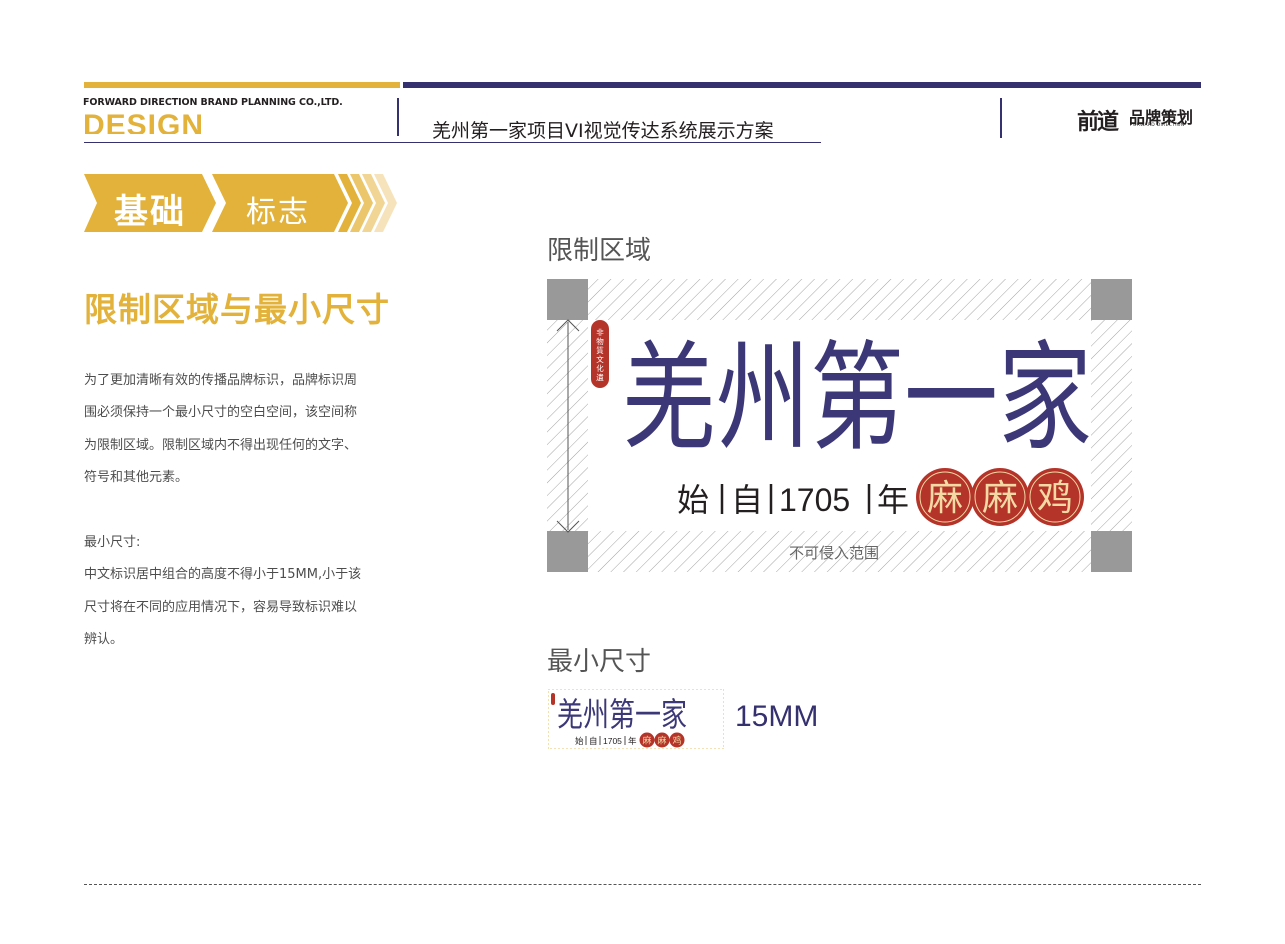 The image size is (1285, 944). I want to click on clear-zone-figure: 非 物 質 文 化 遺 羌州第一家 始 自 1705 年 麻 麻 鸡, so click(839, 425).